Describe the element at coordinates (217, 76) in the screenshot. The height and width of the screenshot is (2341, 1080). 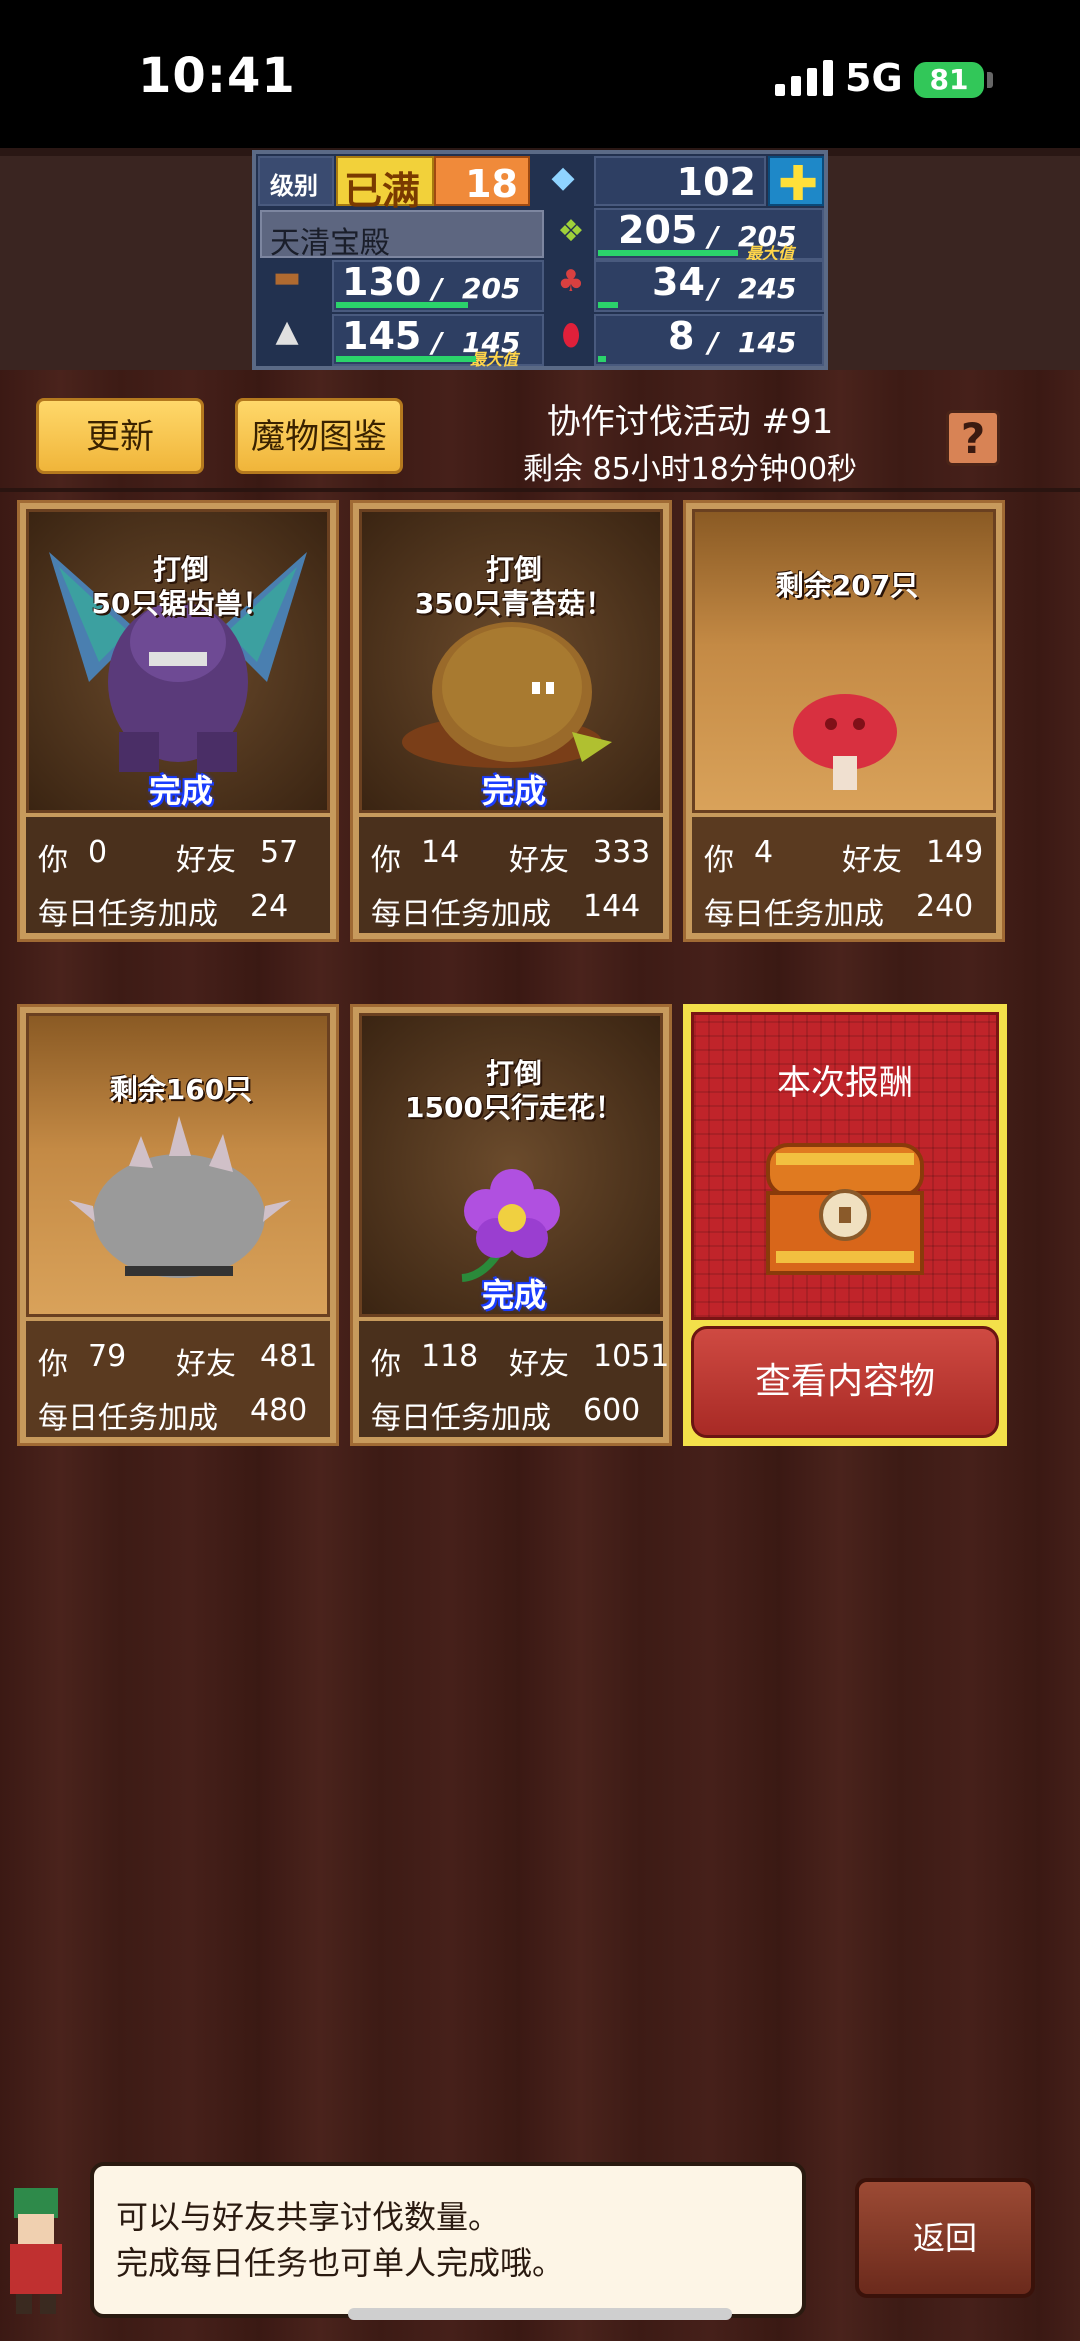
I see `clock: 10:41` at that location.